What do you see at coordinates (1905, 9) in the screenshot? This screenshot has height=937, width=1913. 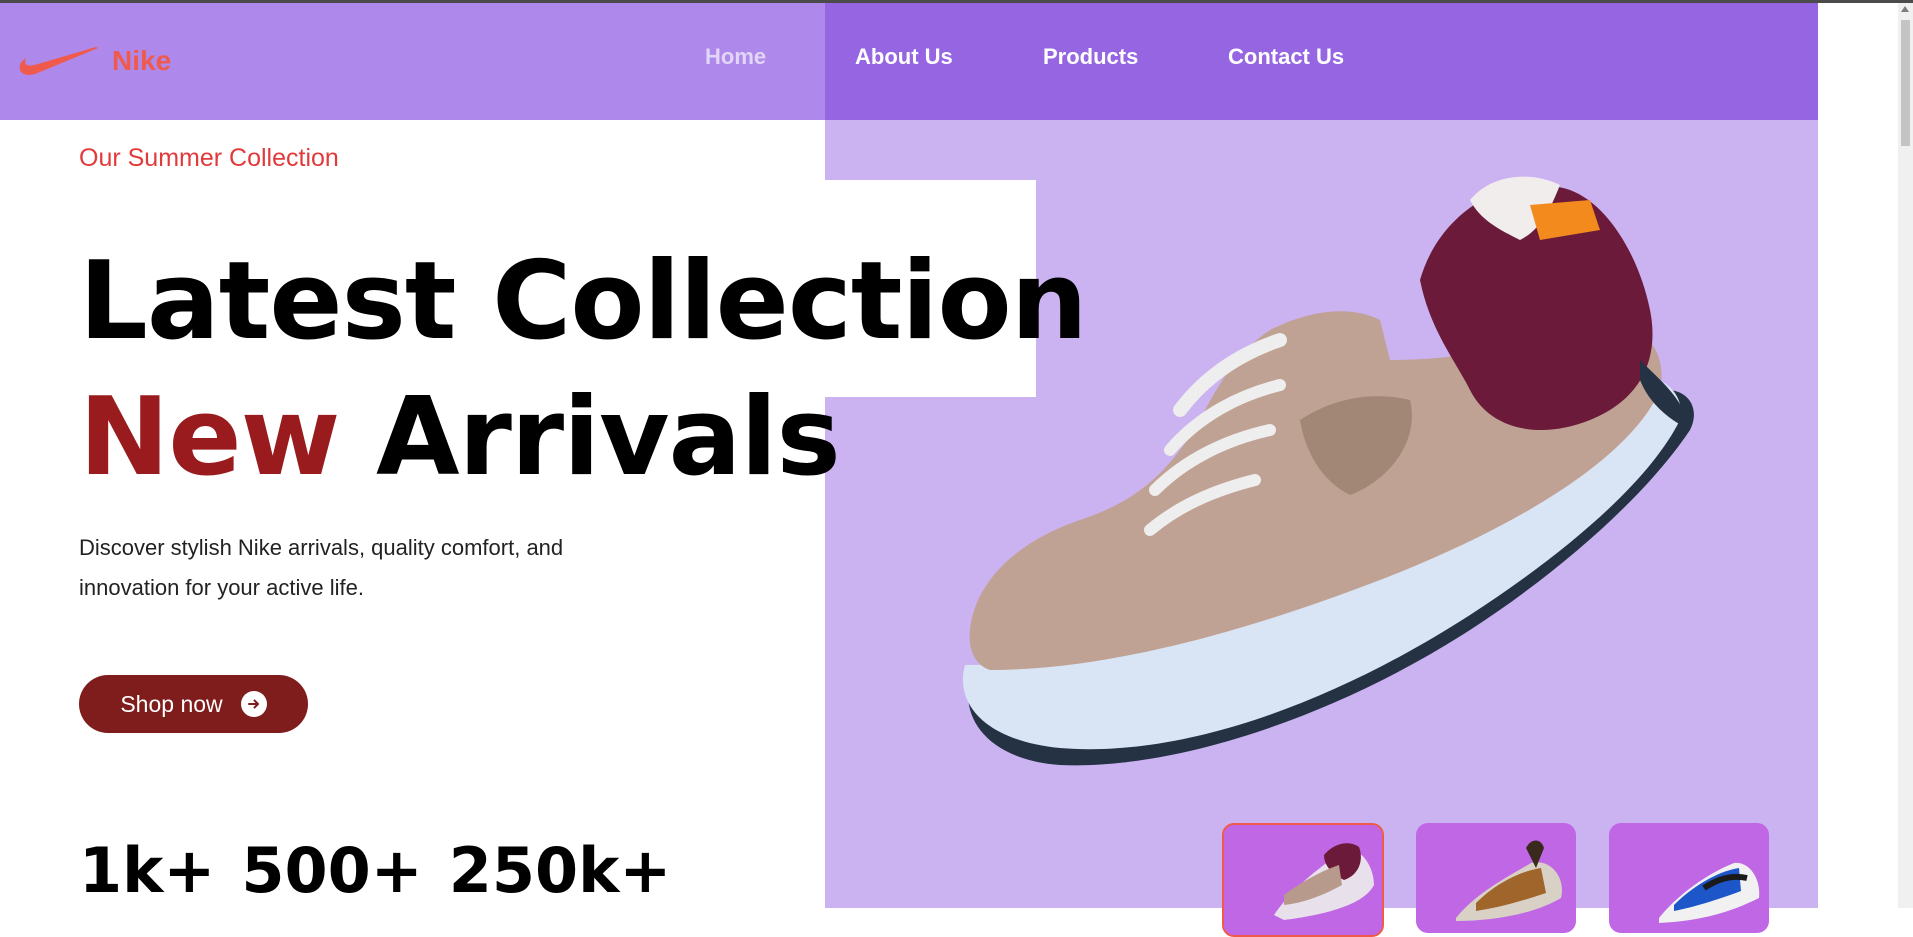 I see `scroll-up-arrow-icon` at bounding box center [1905, 9].